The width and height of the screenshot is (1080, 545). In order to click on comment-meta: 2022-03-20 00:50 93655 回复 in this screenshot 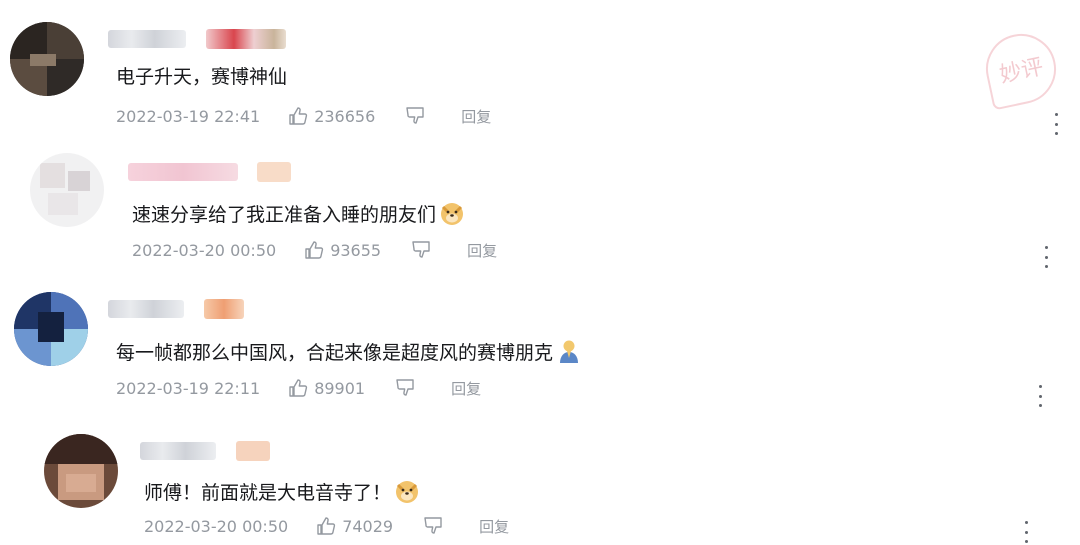, I will do `click(314, 250)`.